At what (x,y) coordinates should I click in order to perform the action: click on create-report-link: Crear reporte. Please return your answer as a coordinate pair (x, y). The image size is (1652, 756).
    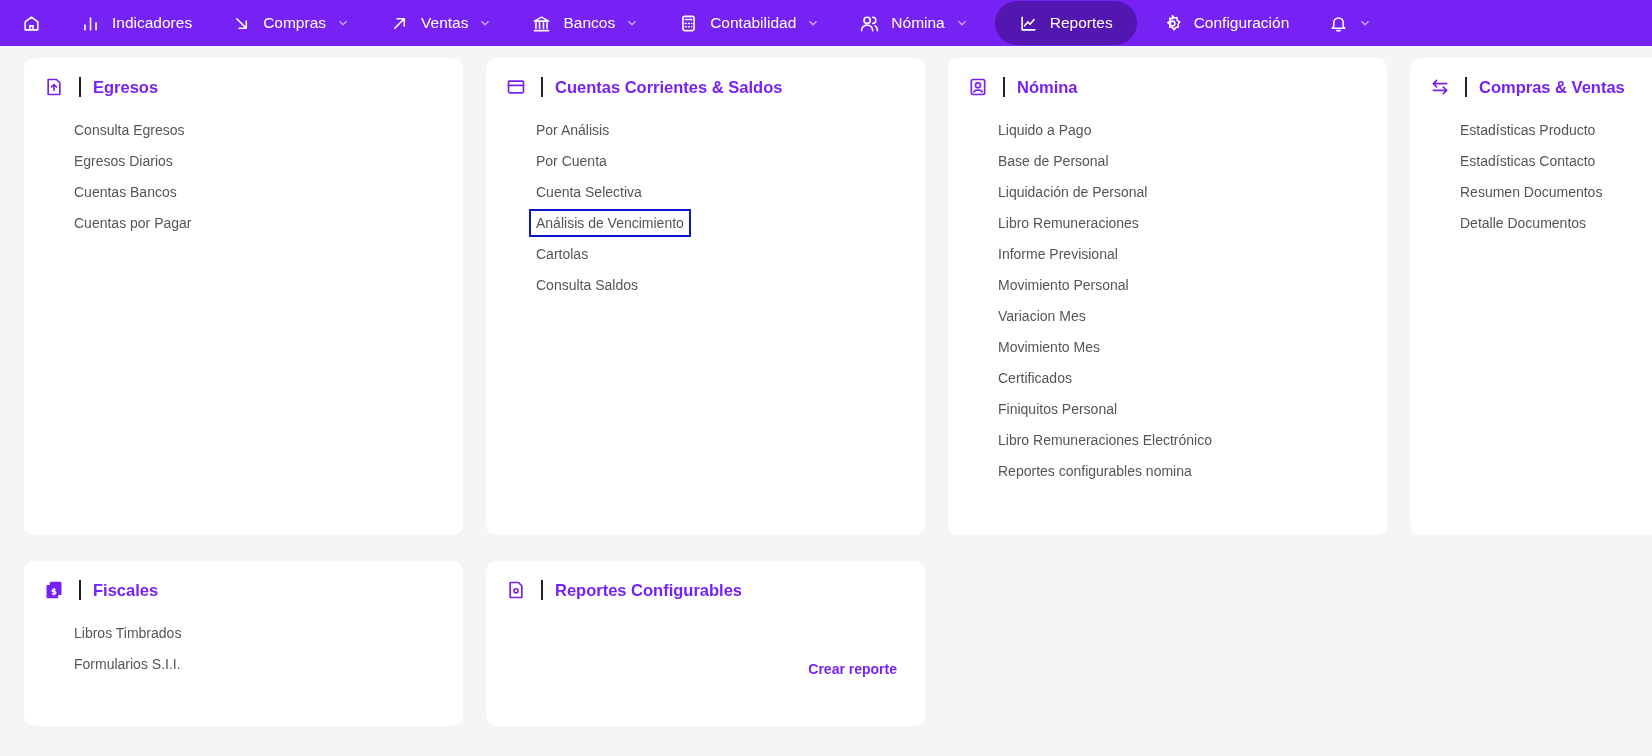
    Looking at the image, I should click on (852, 669).